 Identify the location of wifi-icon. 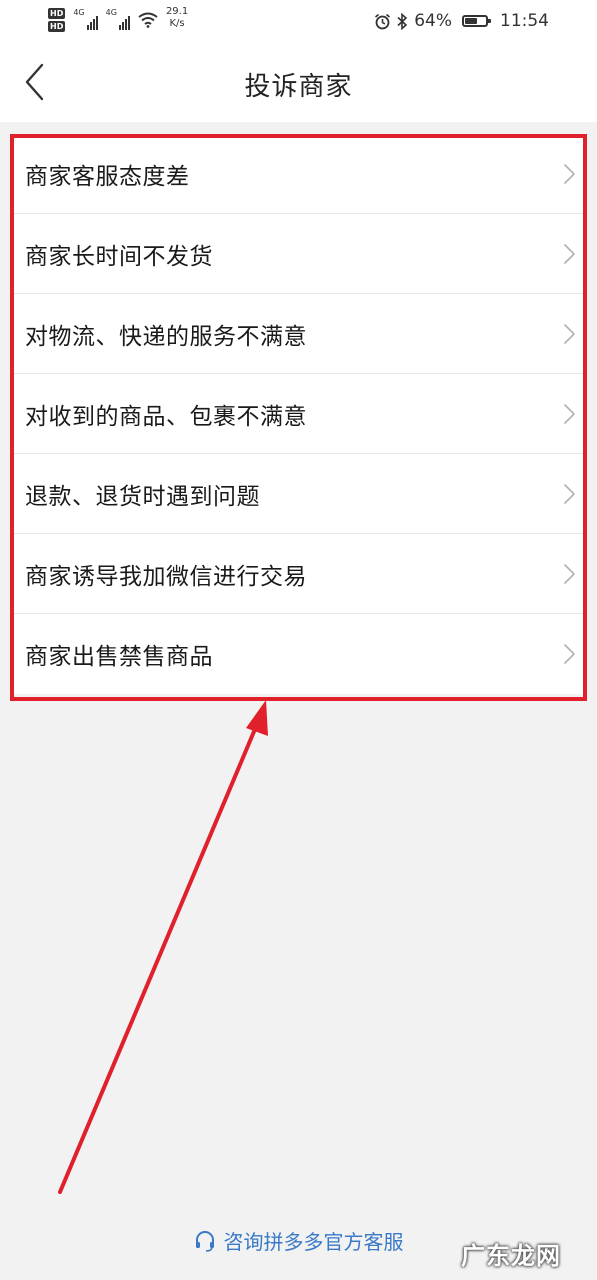
(148, 20).